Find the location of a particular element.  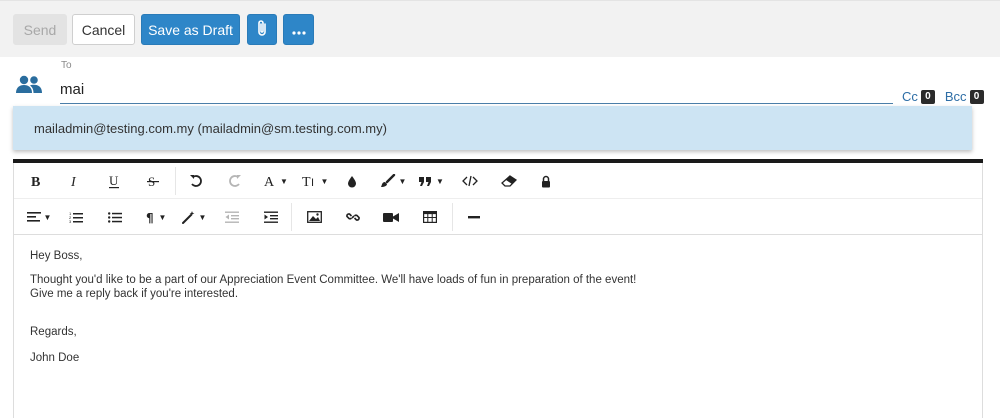

ellipsis-icon is located at coordinates (298, 30).